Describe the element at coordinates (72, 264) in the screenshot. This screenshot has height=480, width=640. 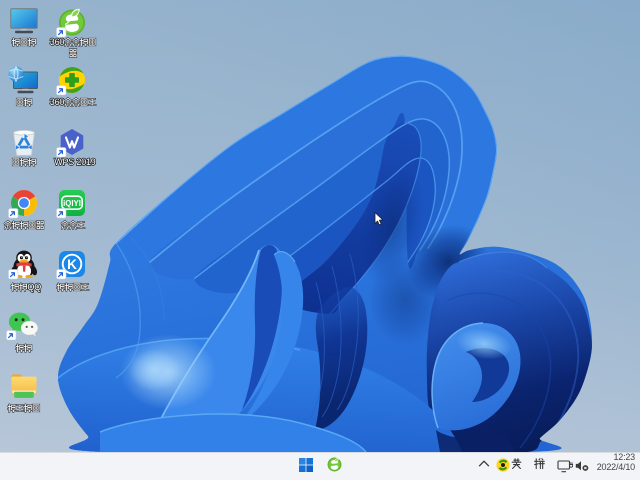
I see `svg-text: K` at that location.